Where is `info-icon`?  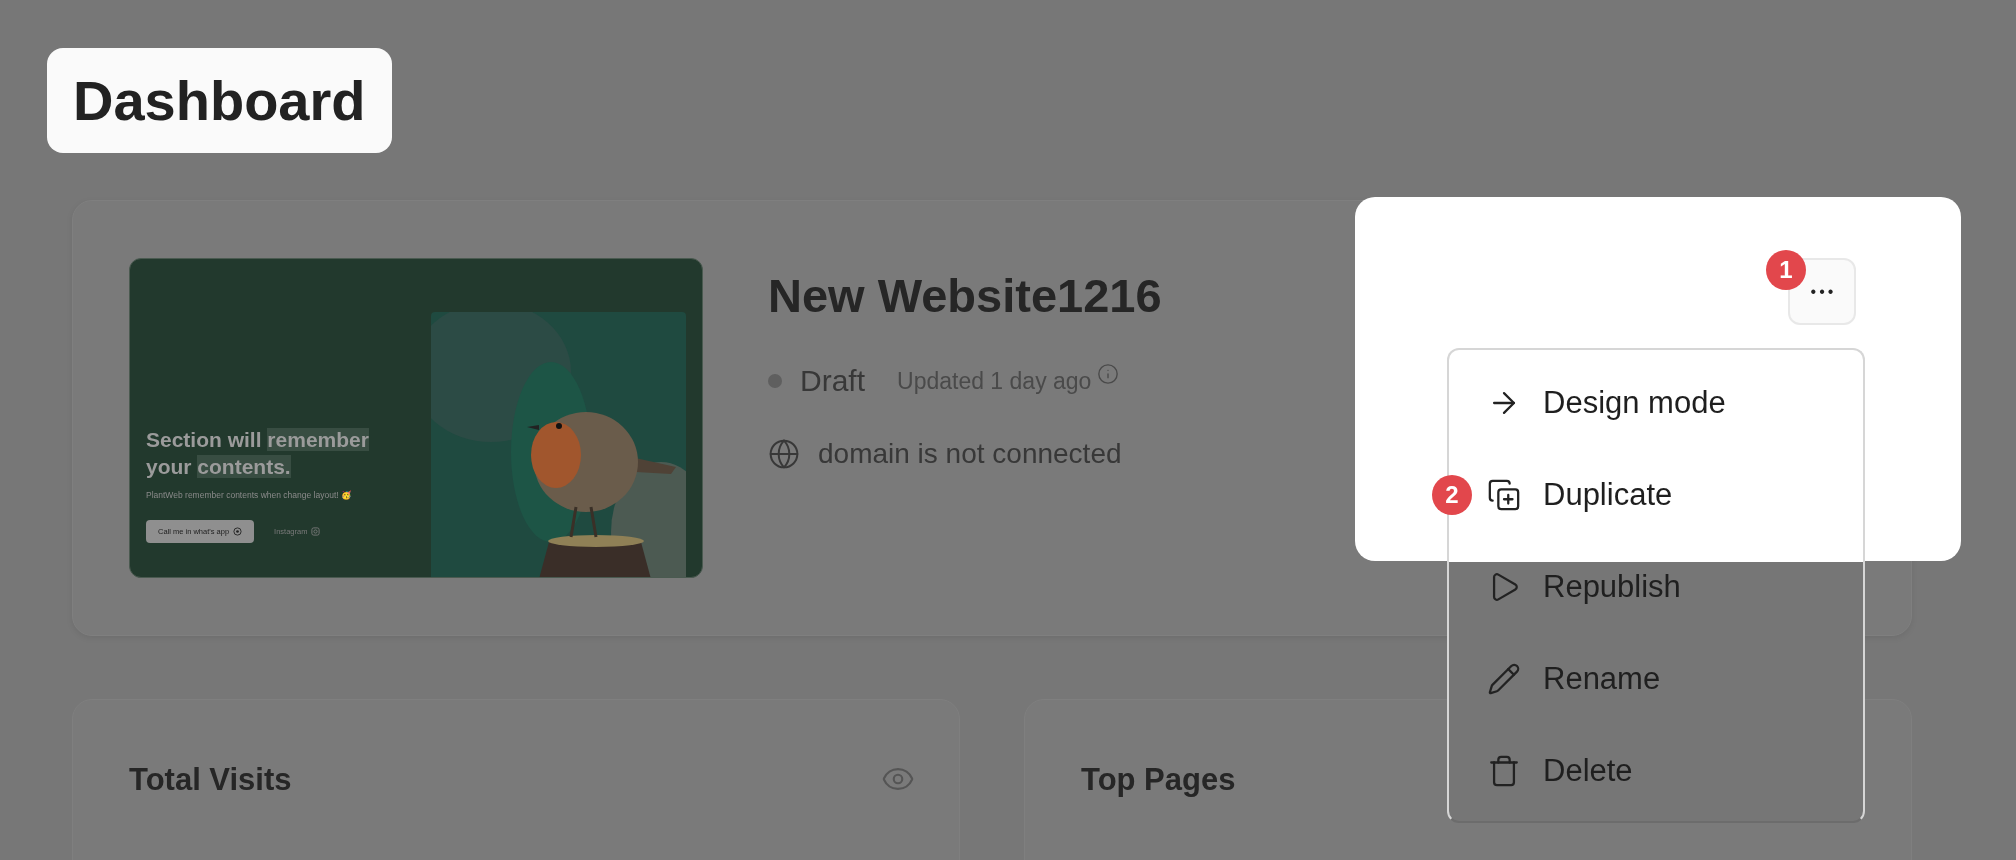
info-icon is located at coordinates (1108, 374).